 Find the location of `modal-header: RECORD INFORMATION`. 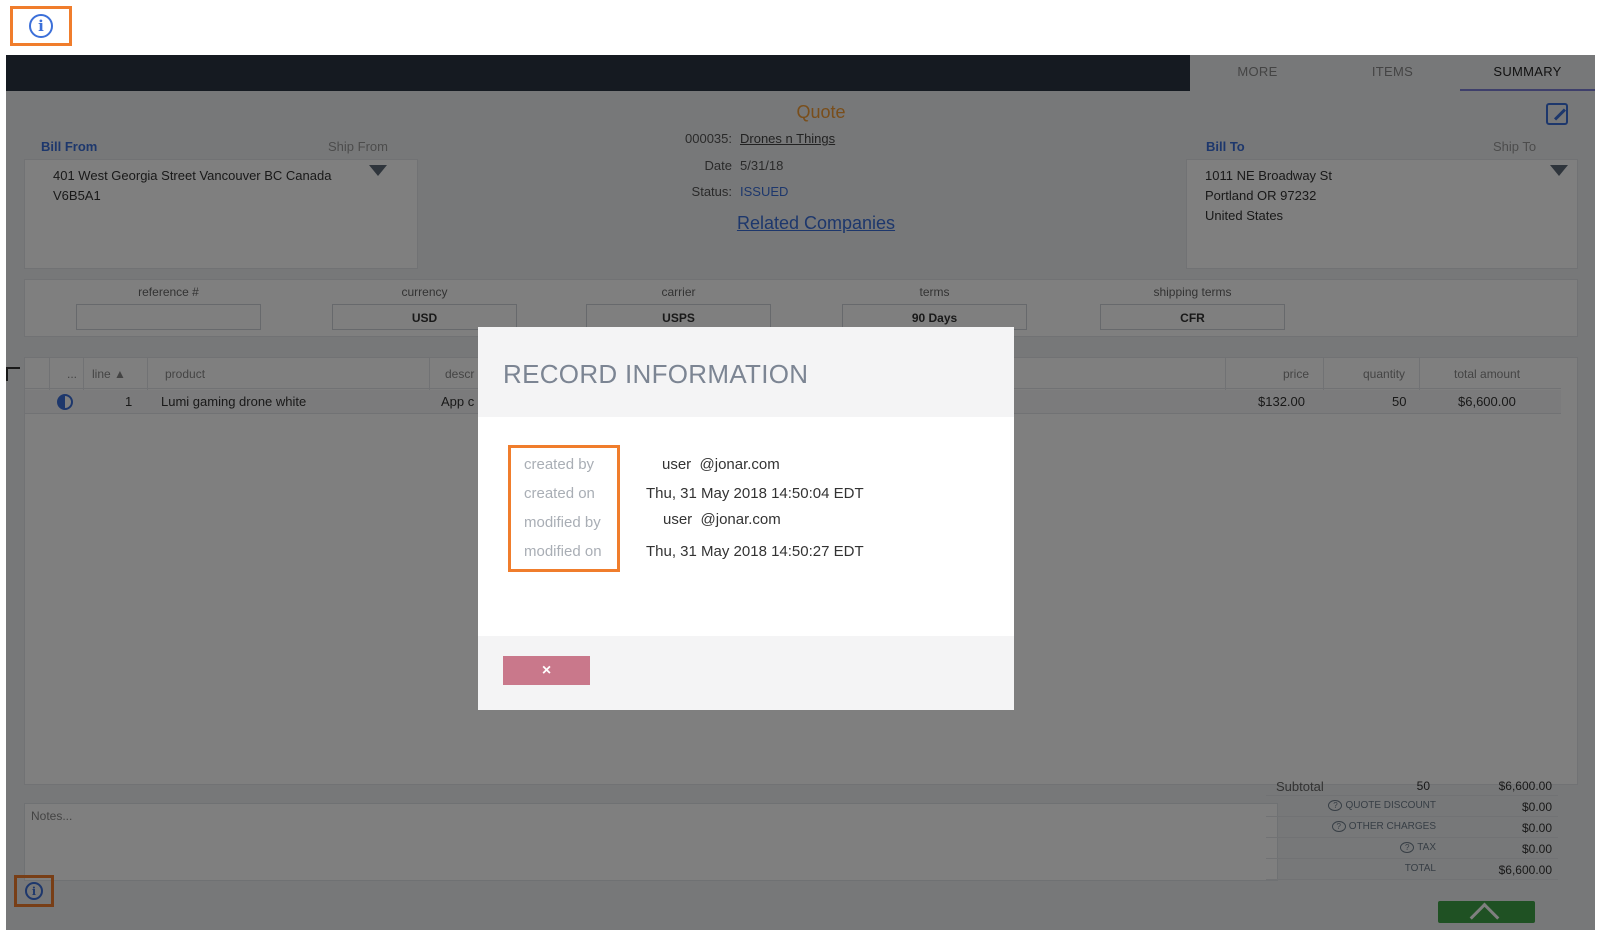

modal-header: RECORD INFORMATION is located at coordinates (746, 372).